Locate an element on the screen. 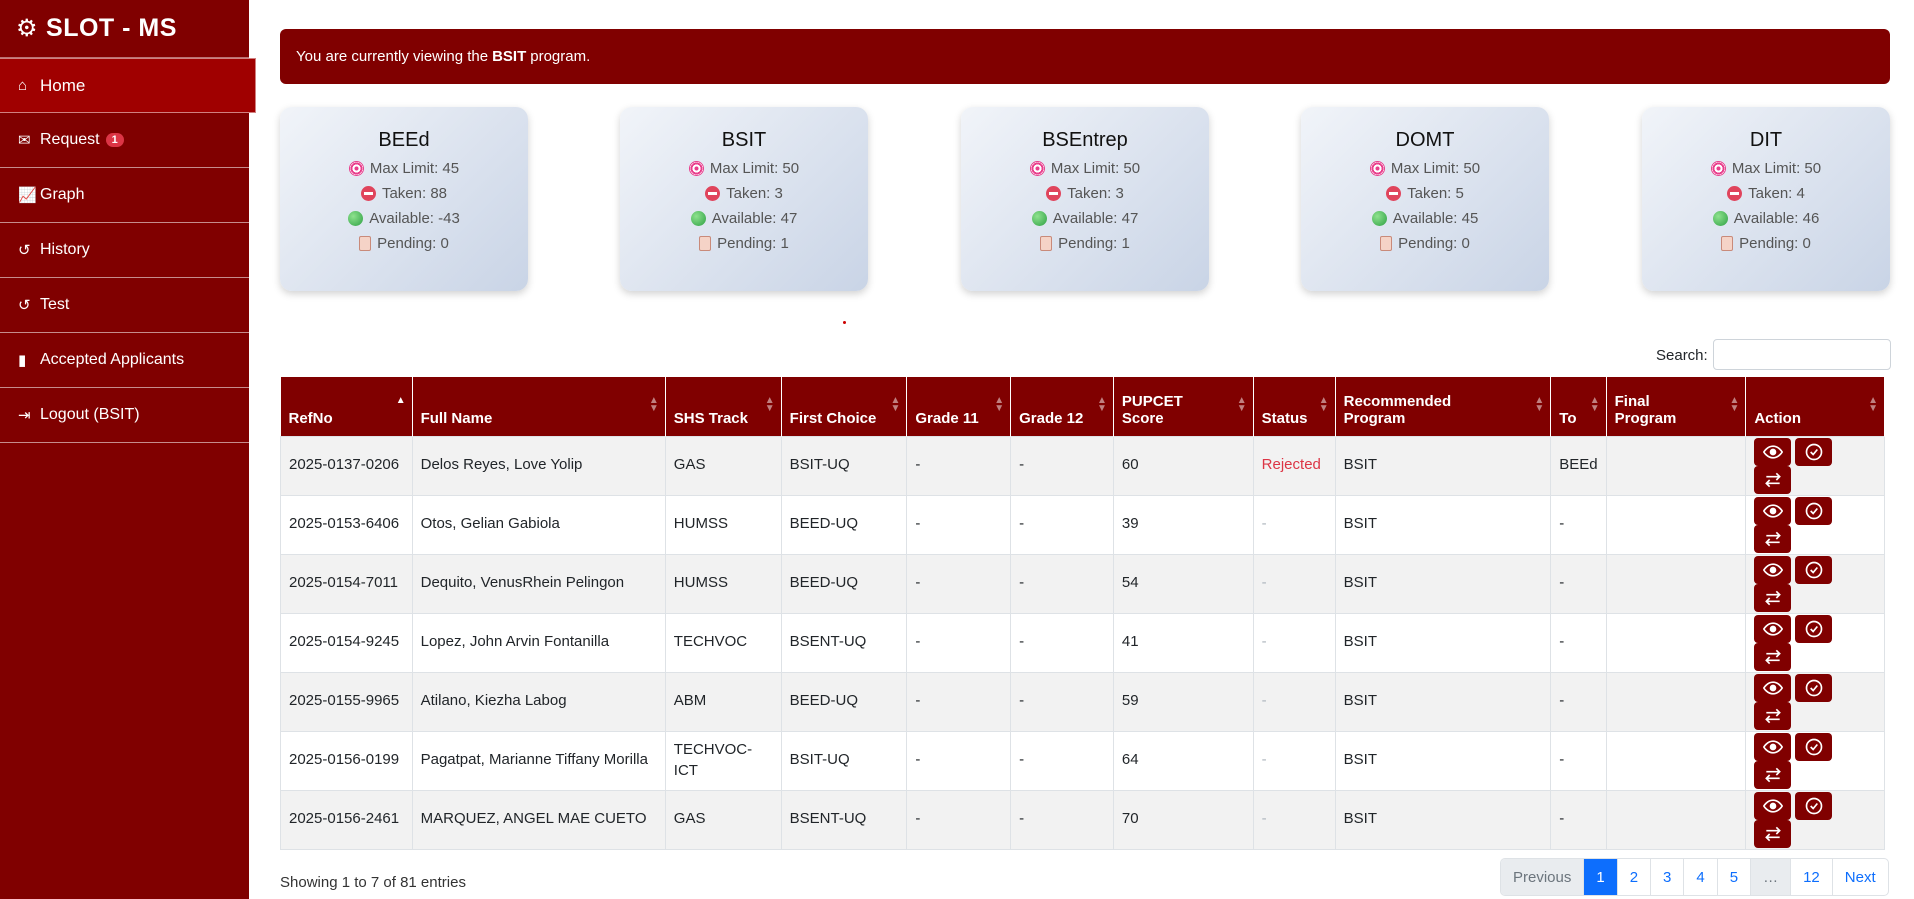  card-pending: Pending: 0 is located at coordinates (1434, 243).